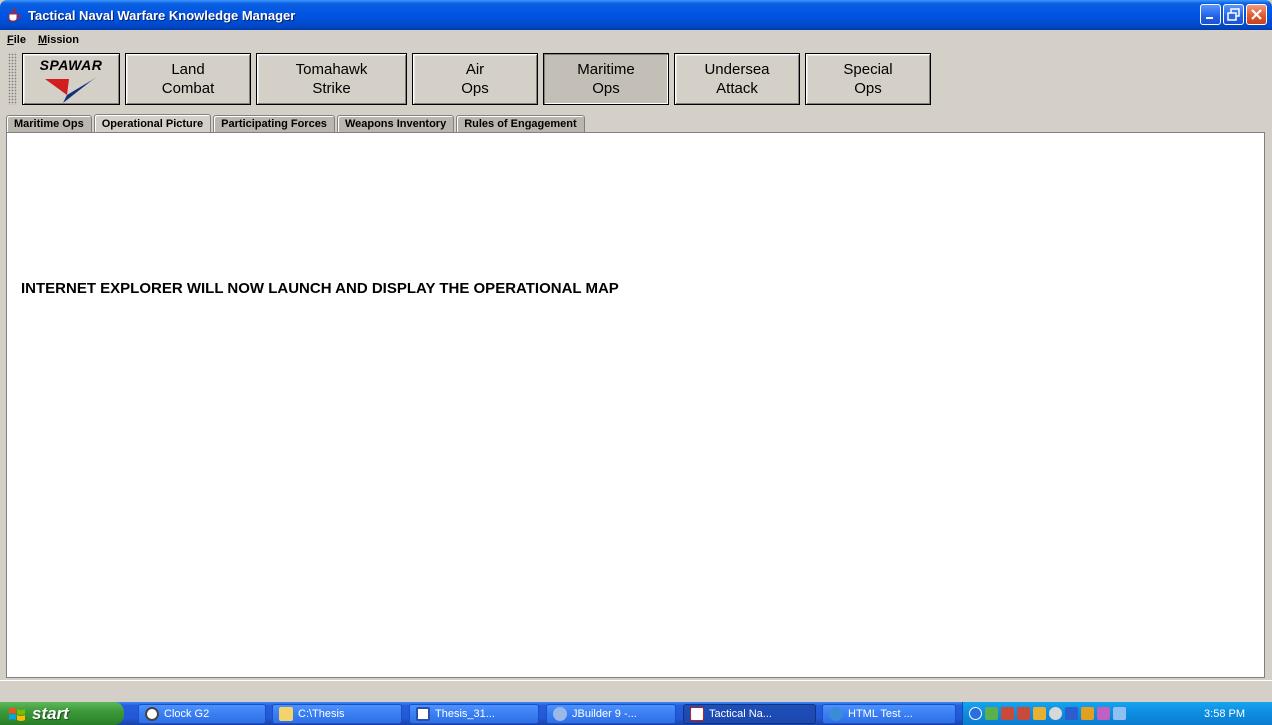 The image size is (1272, 725). What do you see at coordinates (1119, 713) in the screenshot?
I see `tray-display-icon` at bounding box center [1119, 713].